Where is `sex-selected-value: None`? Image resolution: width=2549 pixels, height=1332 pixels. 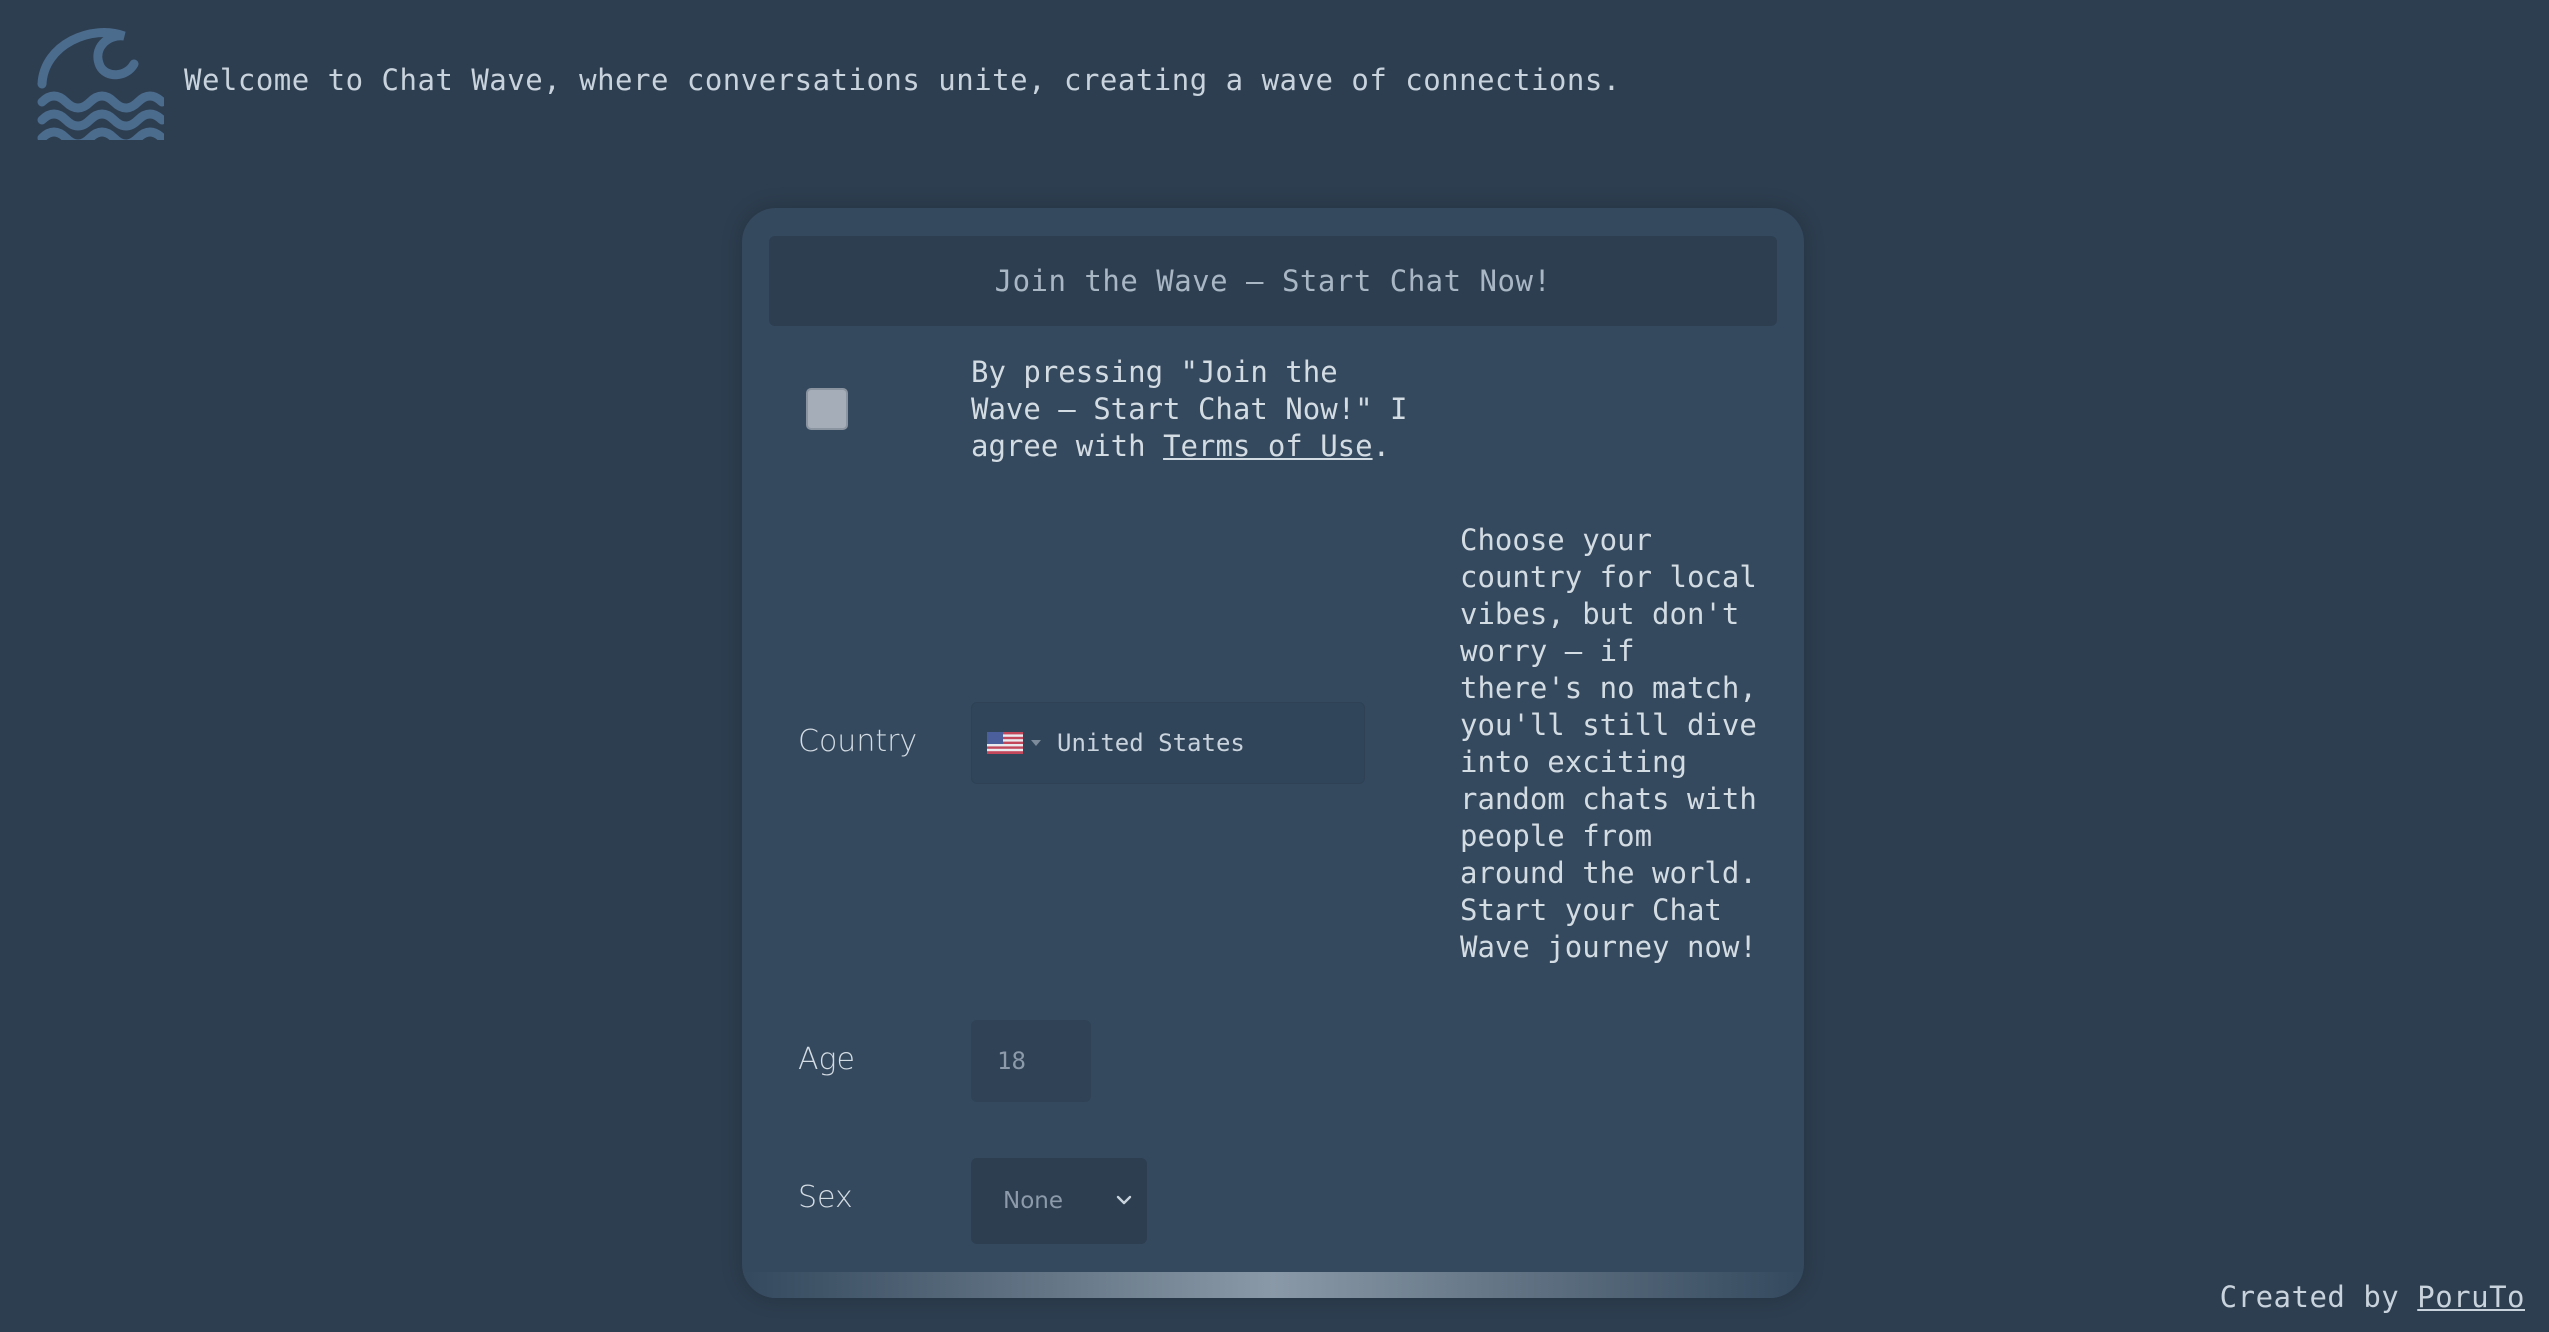
sex-selected-value: None is located at coordinates (1033, 1201).